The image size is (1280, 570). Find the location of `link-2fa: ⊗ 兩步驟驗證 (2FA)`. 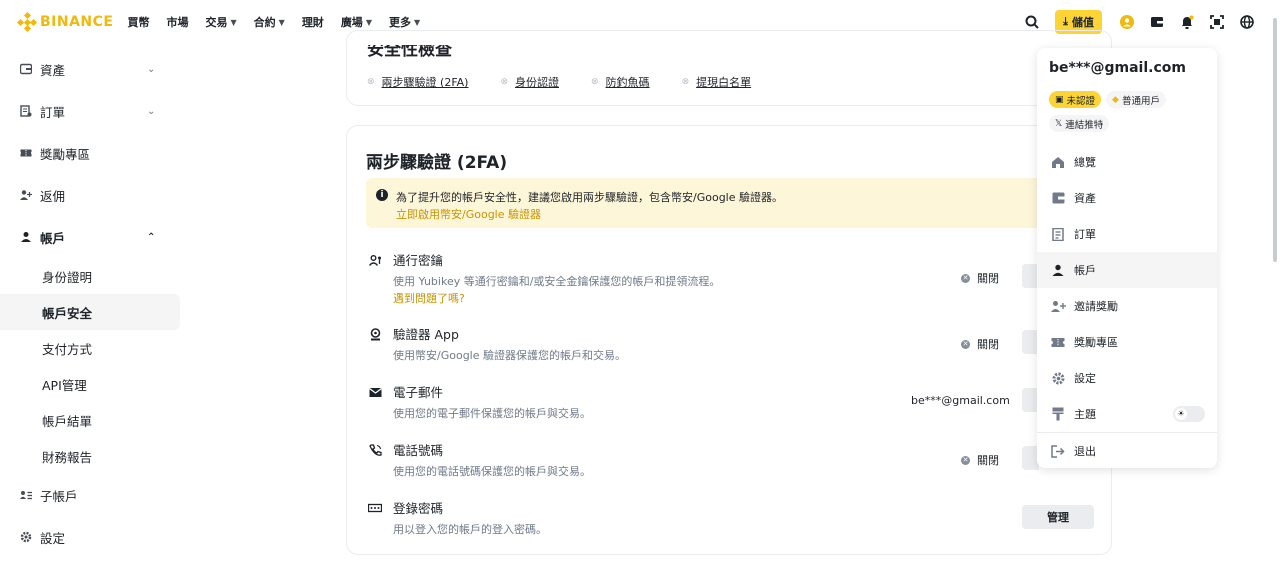

link-2fa: ⊗ 兩步驟驗證 (2FA) is located at coordinates (417, 82).